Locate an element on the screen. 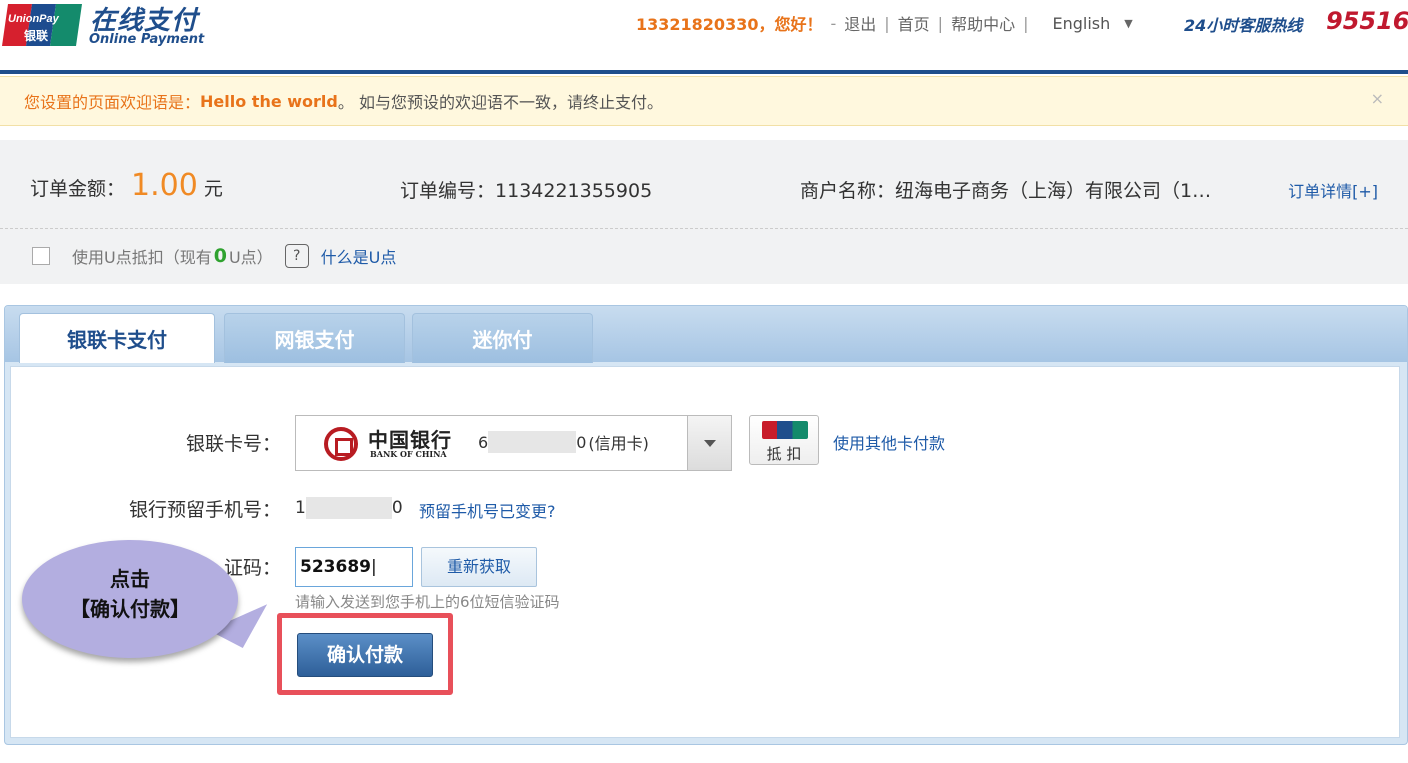 The image size is (1408, 763). notice-suffix: 。 如与您预设的欢迎语不一致，请终止支付。 is located at coordinates (500, 102).